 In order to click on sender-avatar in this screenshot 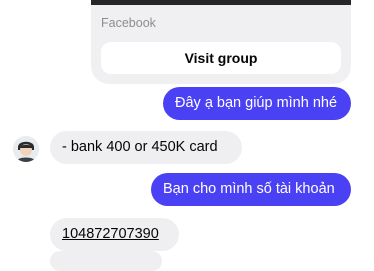, I will do `click(26, 149)`.